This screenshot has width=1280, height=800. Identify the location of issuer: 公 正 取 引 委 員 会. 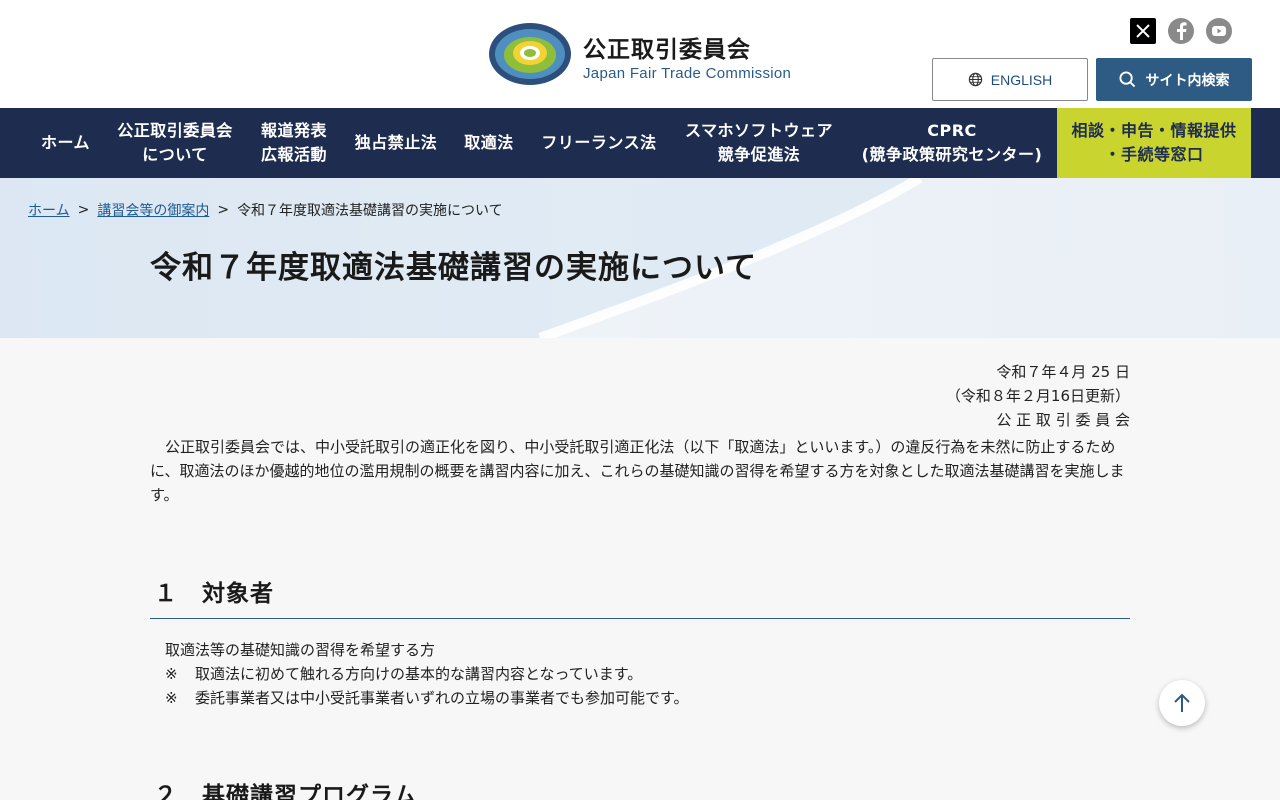
(1063, 420).